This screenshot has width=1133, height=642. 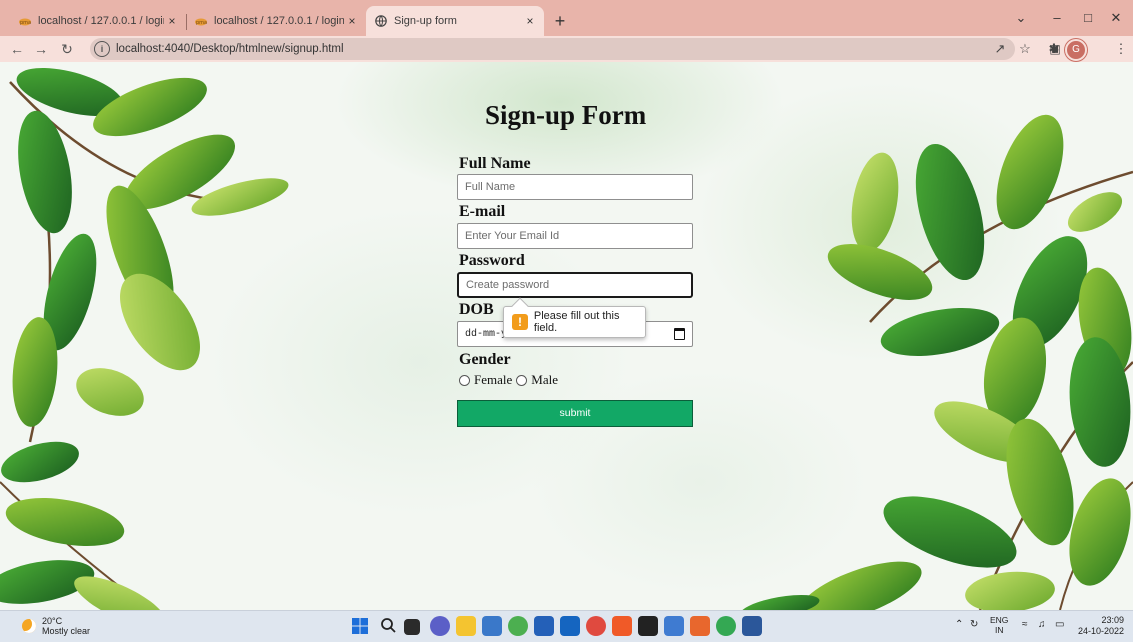 What do you see at coordinates (679, 334) in the screenshot?
I see `calendar-icon` at bounding box center [679, 334].